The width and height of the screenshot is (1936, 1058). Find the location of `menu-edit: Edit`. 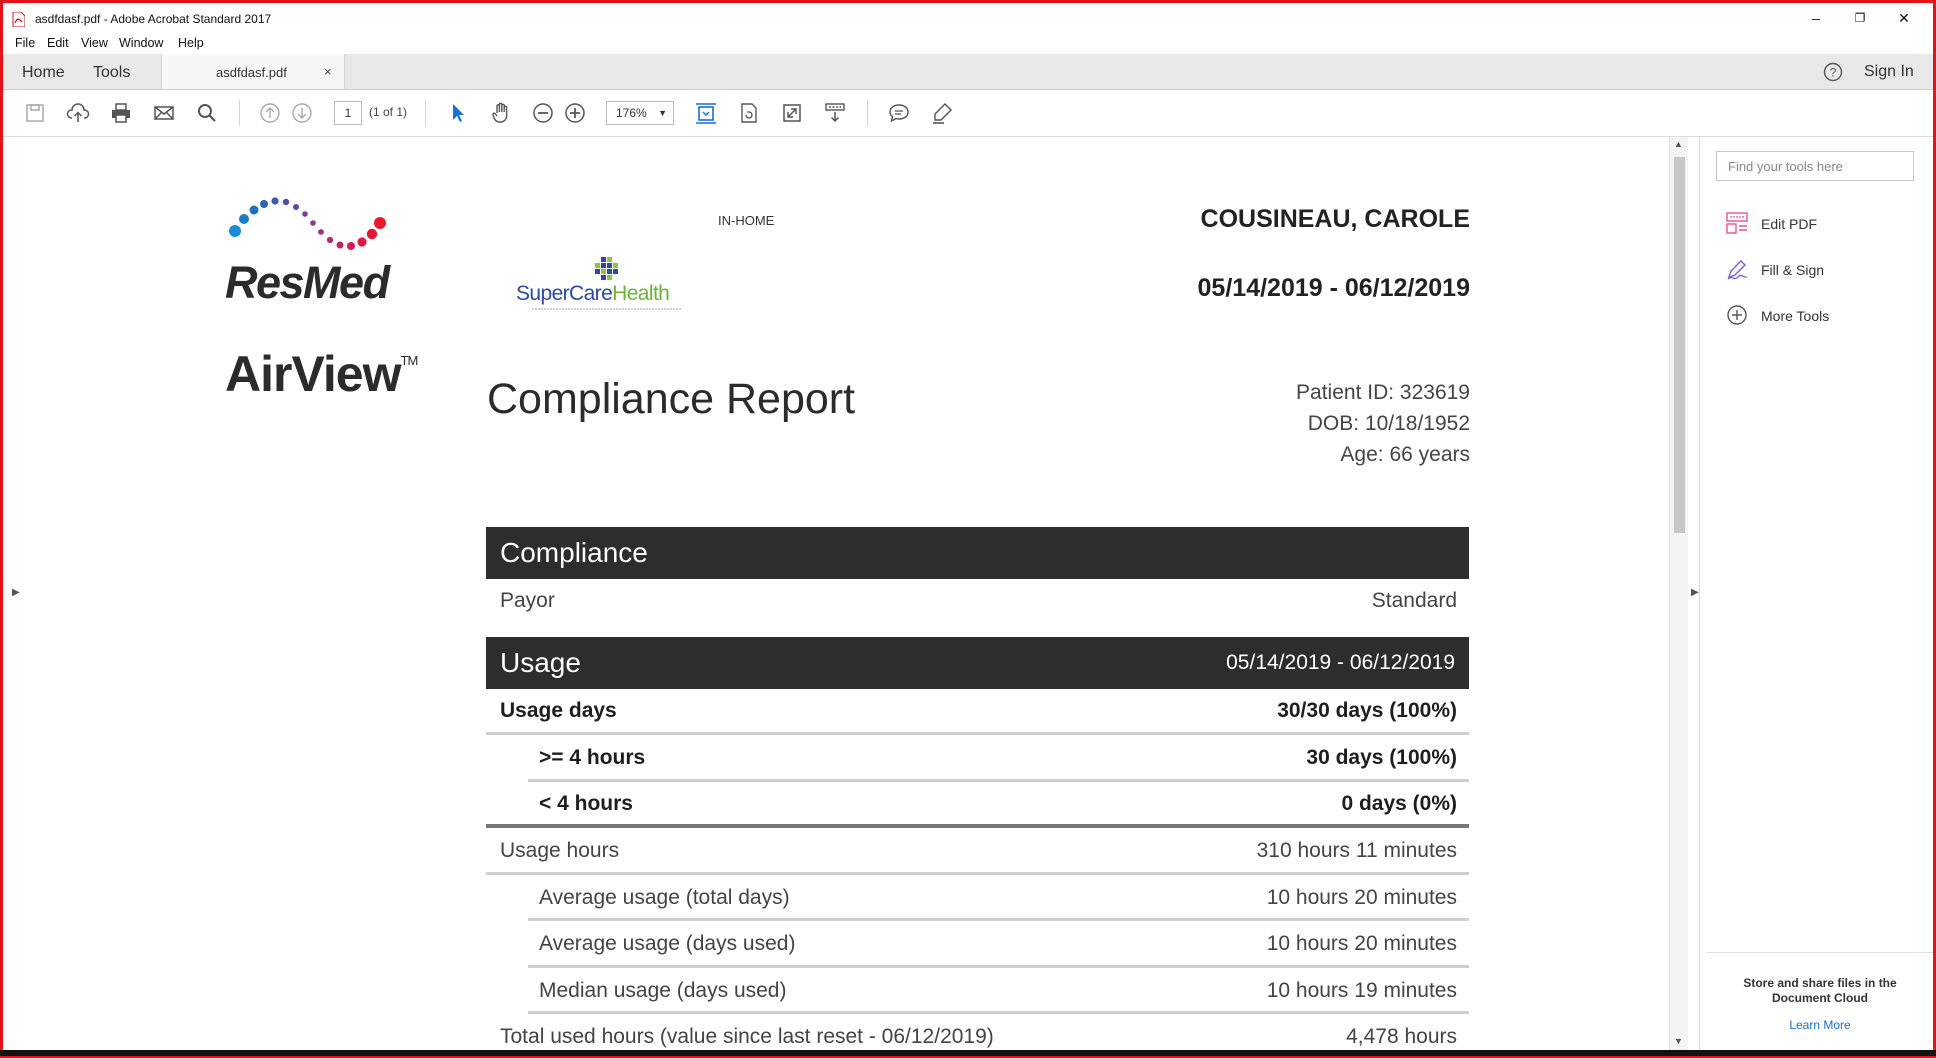

menu-edit: Edit is located at coordinates (58, 43).